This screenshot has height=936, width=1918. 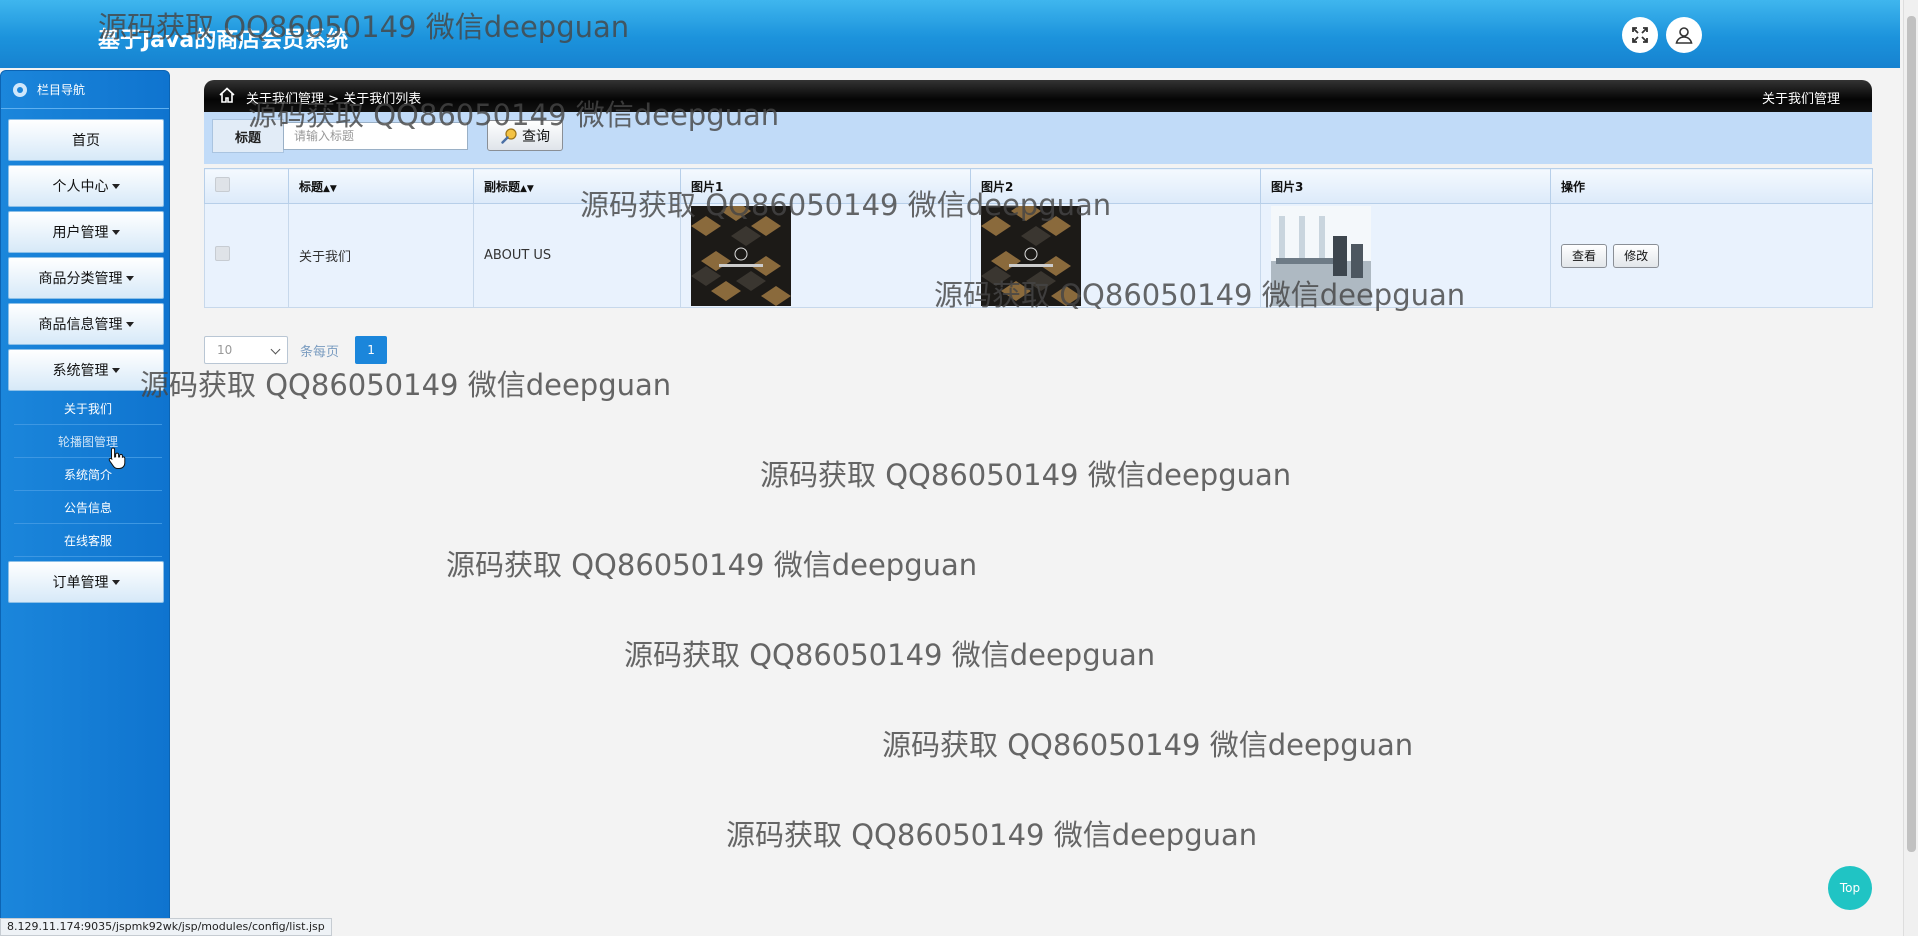 I want to click on scrollbar-thumb, so click(x=1911, y=434).